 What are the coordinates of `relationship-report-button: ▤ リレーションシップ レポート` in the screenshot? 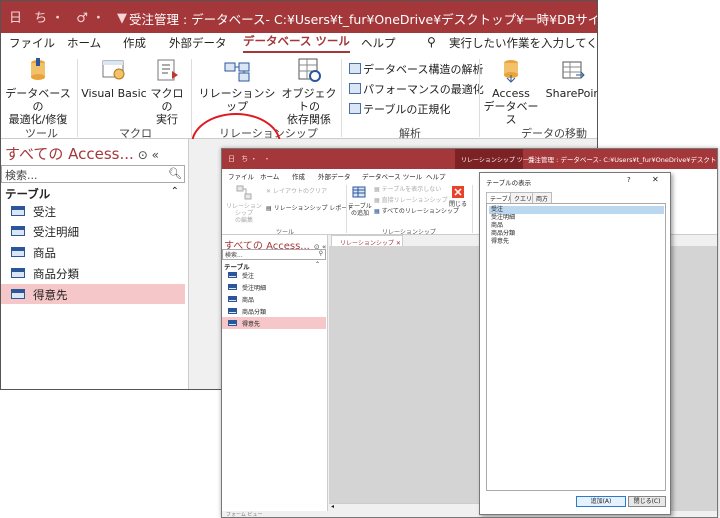 It's located at (309, 208).